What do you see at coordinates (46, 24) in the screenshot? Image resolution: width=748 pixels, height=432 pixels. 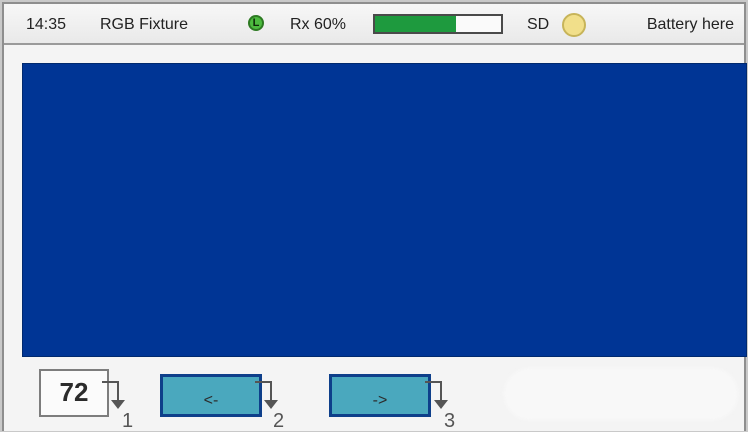 I see `clock: 14:35` at bounding box center [46, 24].